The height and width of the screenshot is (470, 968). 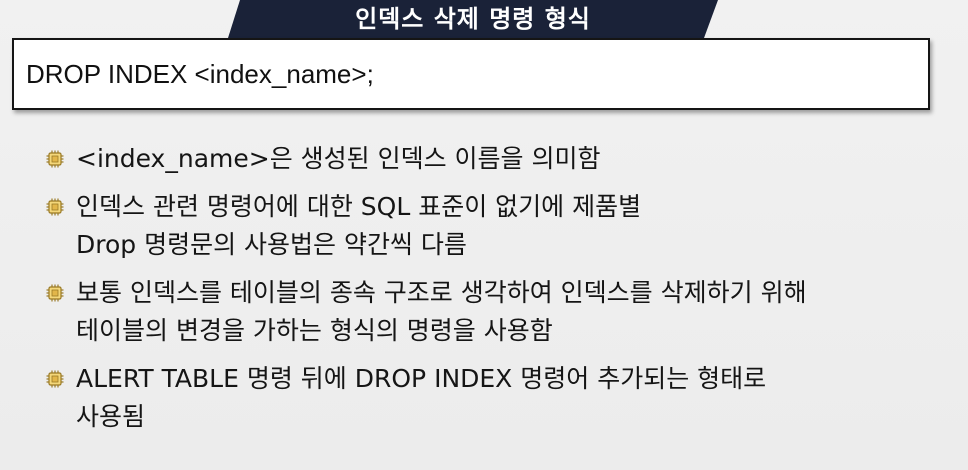 I want to click on bullet-line: 인덱스 관련 명령어에 대한 SQL 표준이 없기에 제품별, so click(x=359, y=206).